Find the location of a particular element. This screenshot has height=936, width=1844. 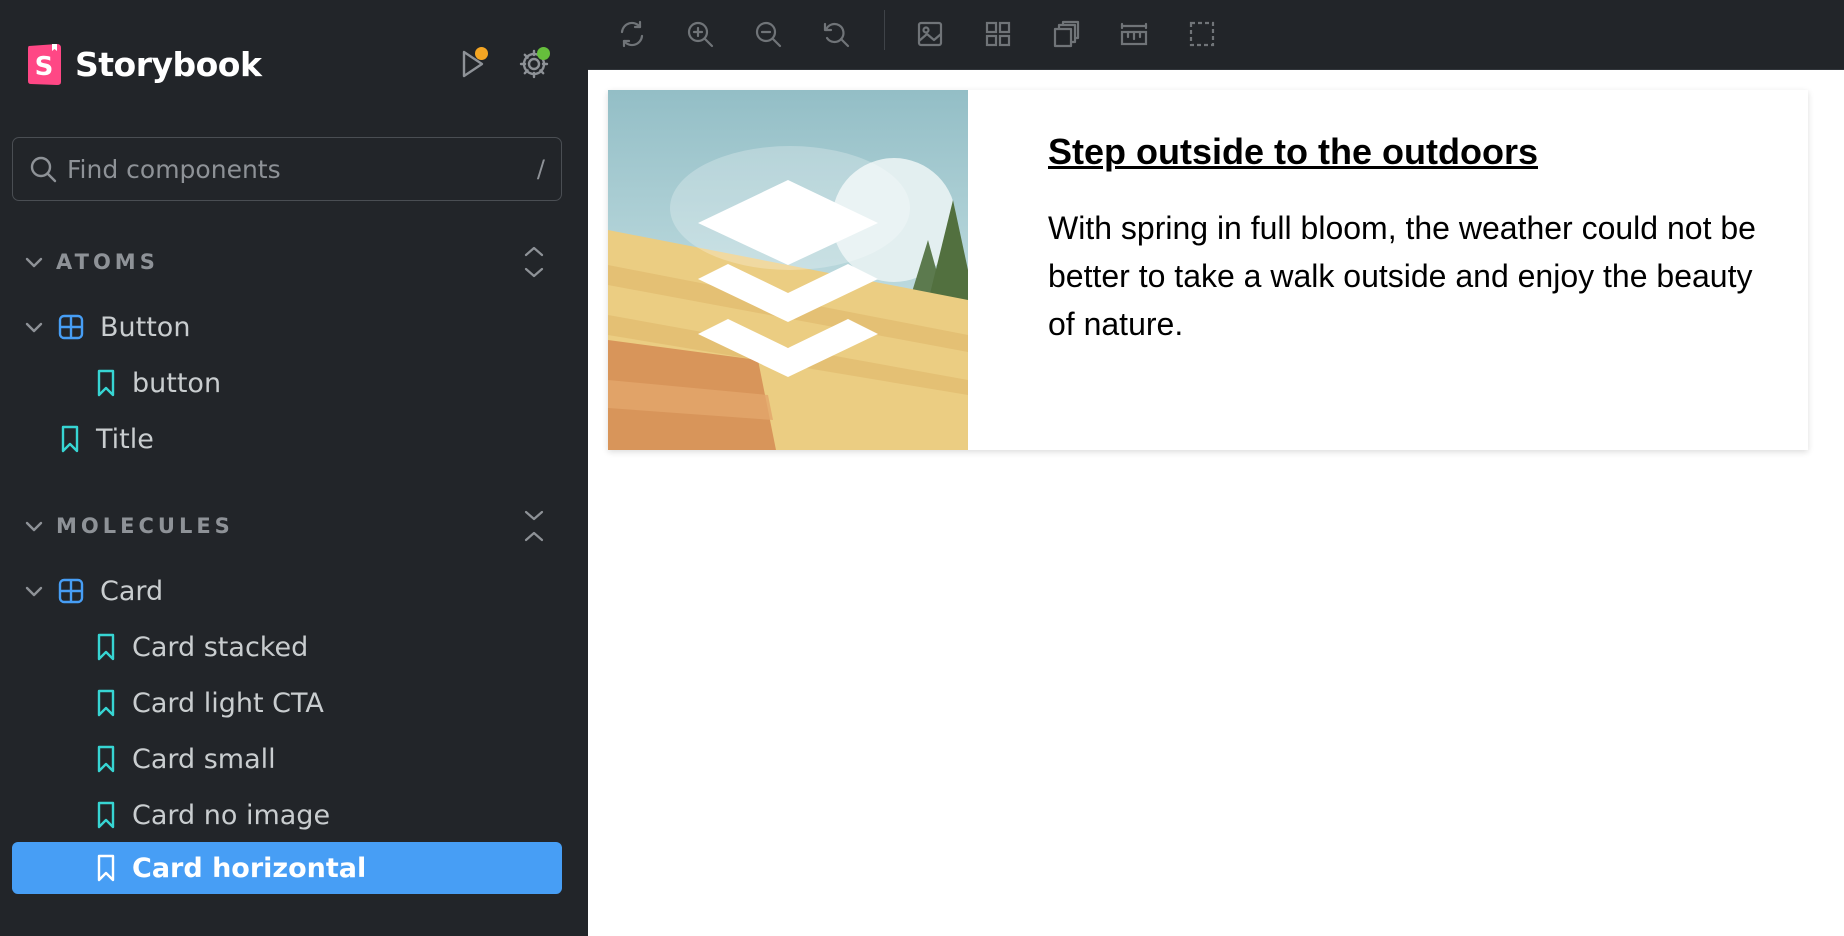

card-image is located at coordinates (788, 270).